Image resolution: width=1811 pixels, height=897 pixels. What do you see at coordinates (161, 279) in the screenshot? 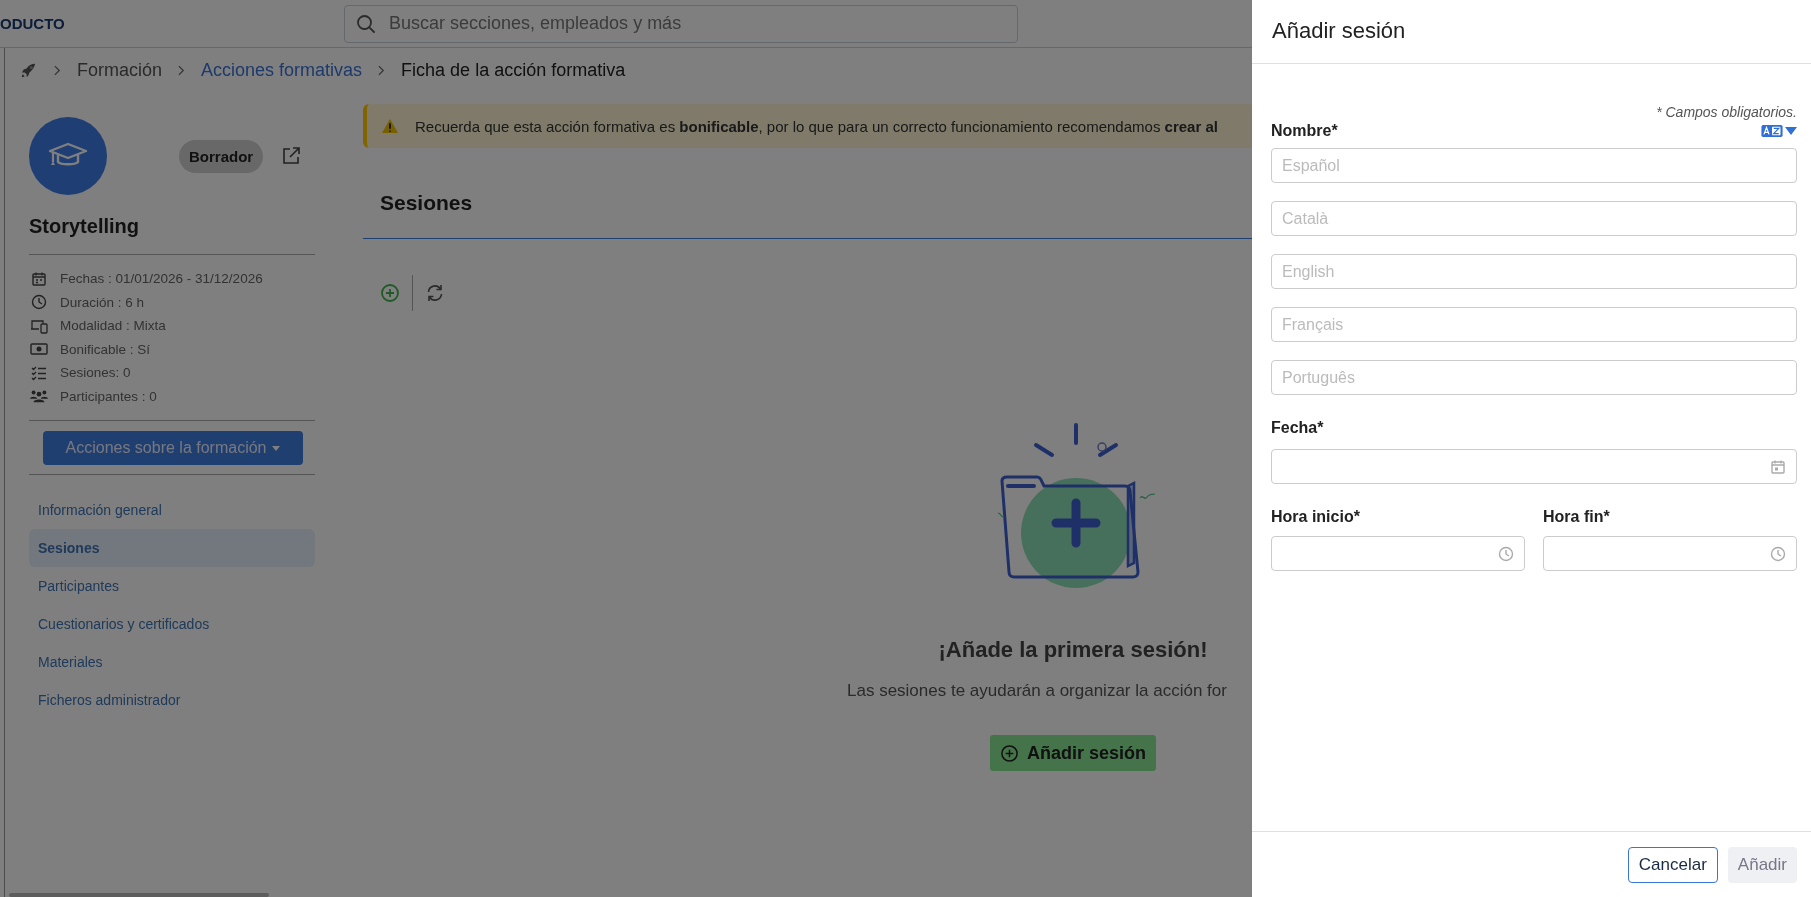
I see `course-info-text: Fechas : 01/01/2026 - 31/12/2026` at bounding box center [161, 279].